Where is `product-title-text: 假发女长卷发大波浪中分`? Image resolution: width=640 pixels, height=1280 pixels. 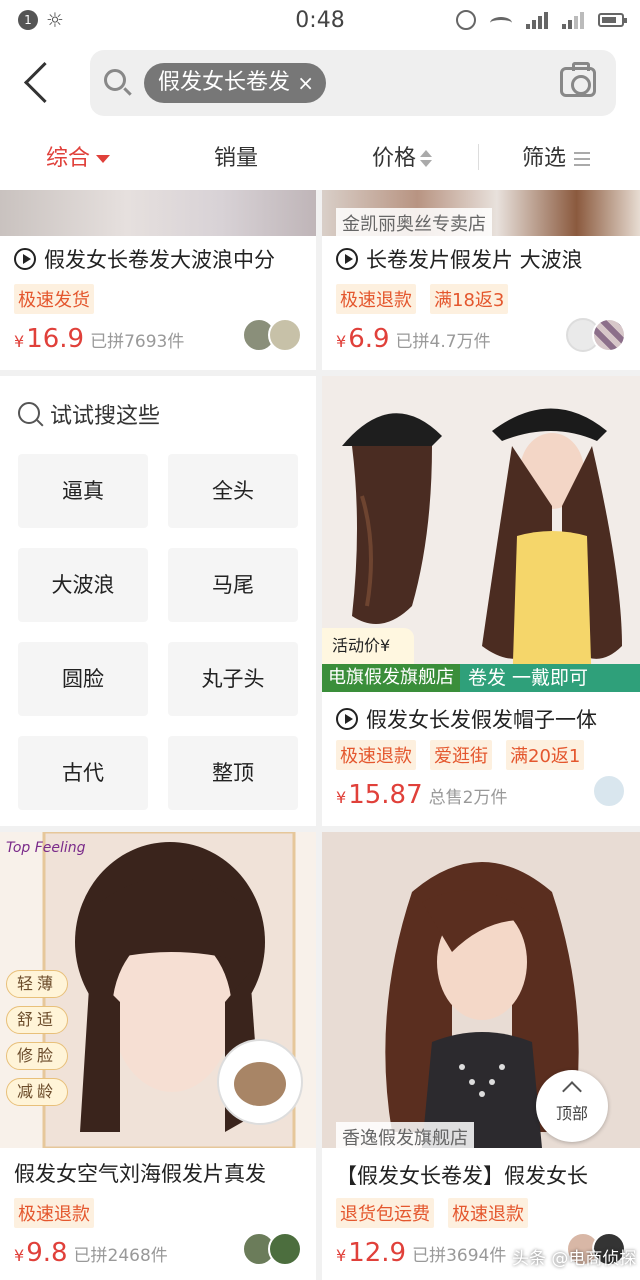 product-title-text: 假发女长卷发大波浪中分 is located at coordinates (159, 260).